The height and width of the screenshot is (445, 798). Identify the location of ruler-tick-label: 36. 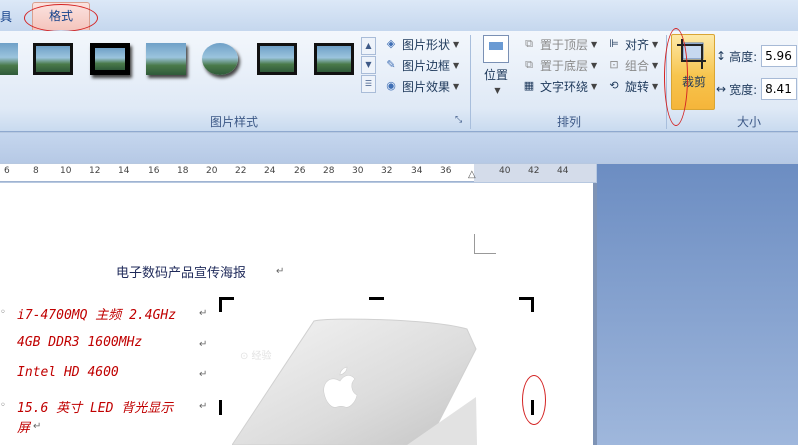
(446, 171).